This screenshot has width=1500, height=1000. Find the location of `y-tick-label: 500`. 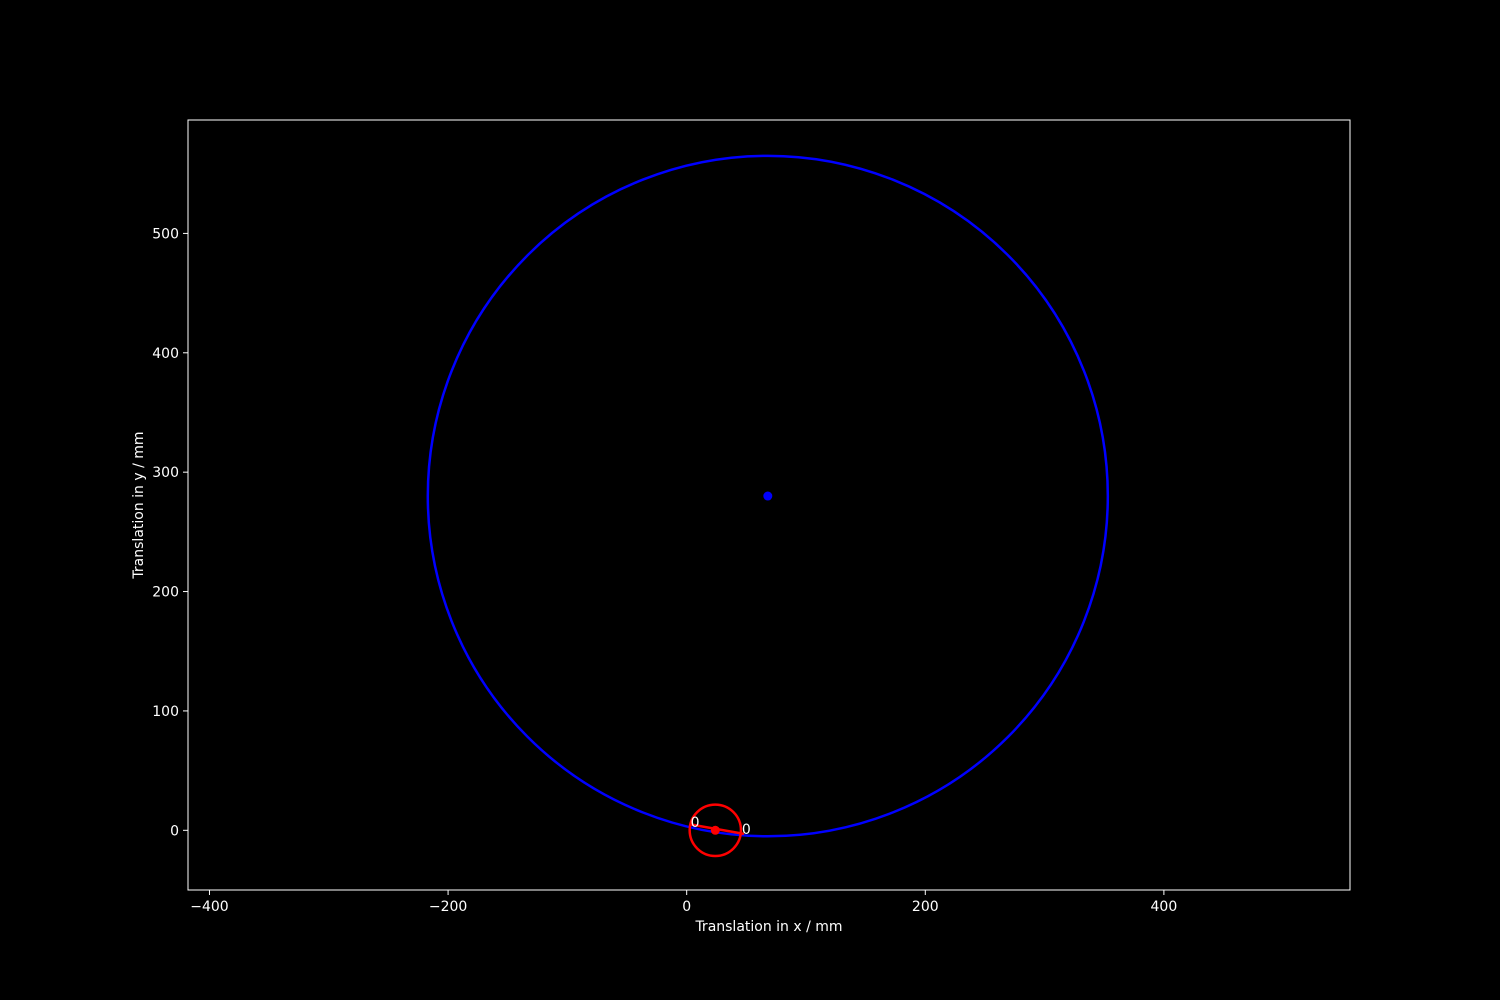

y-tick-label: 500 is located at coordinates (165, 234).